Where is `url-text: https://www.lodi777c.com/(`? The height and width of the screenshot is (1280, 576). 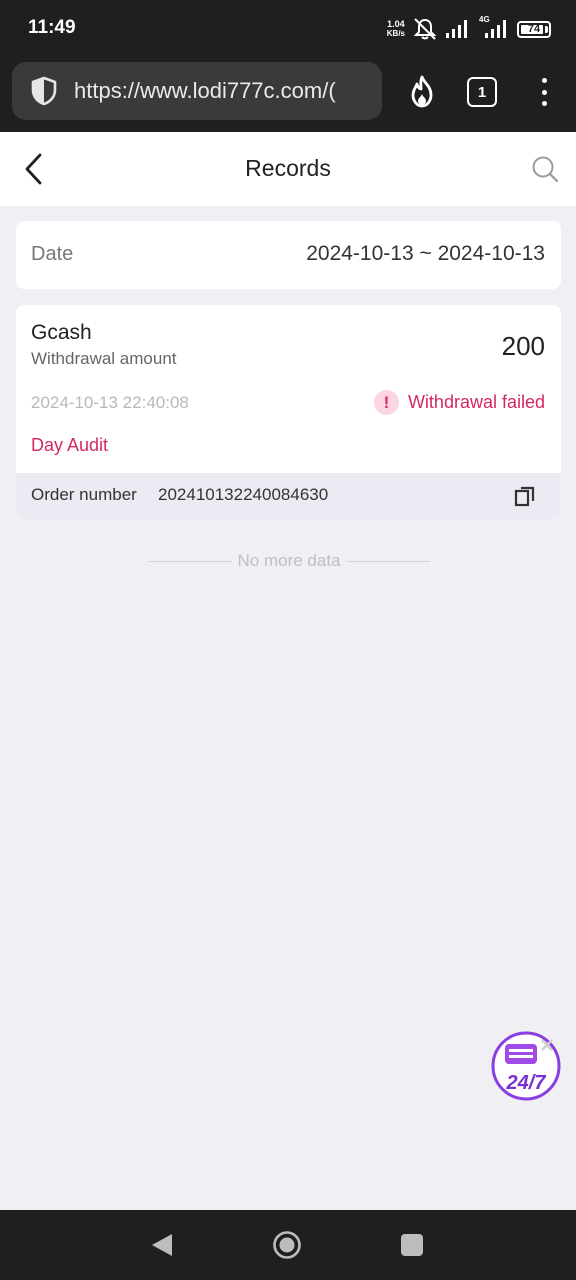
url-text: https://www.lodi777c.com/( is located at coordinates (205, 91).